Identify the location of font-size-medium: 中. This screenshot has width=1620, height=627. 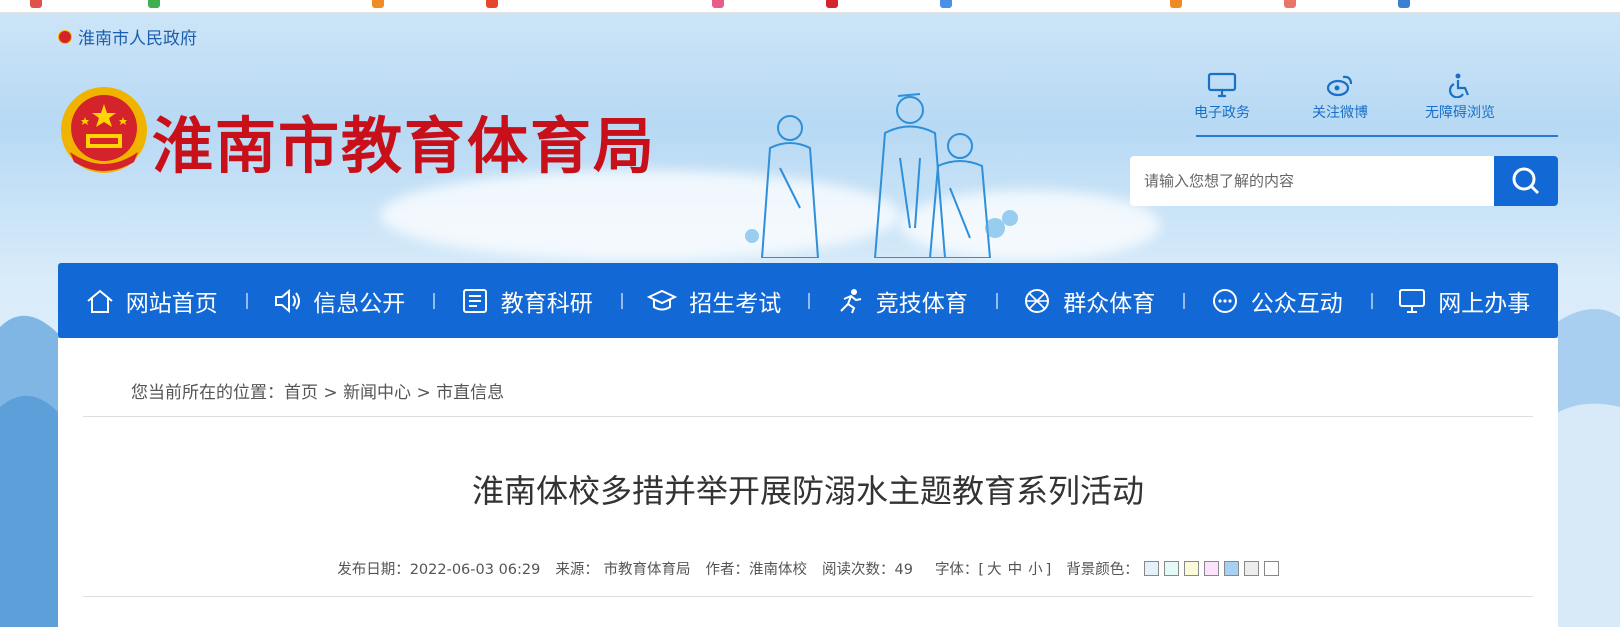
(1015, 570).